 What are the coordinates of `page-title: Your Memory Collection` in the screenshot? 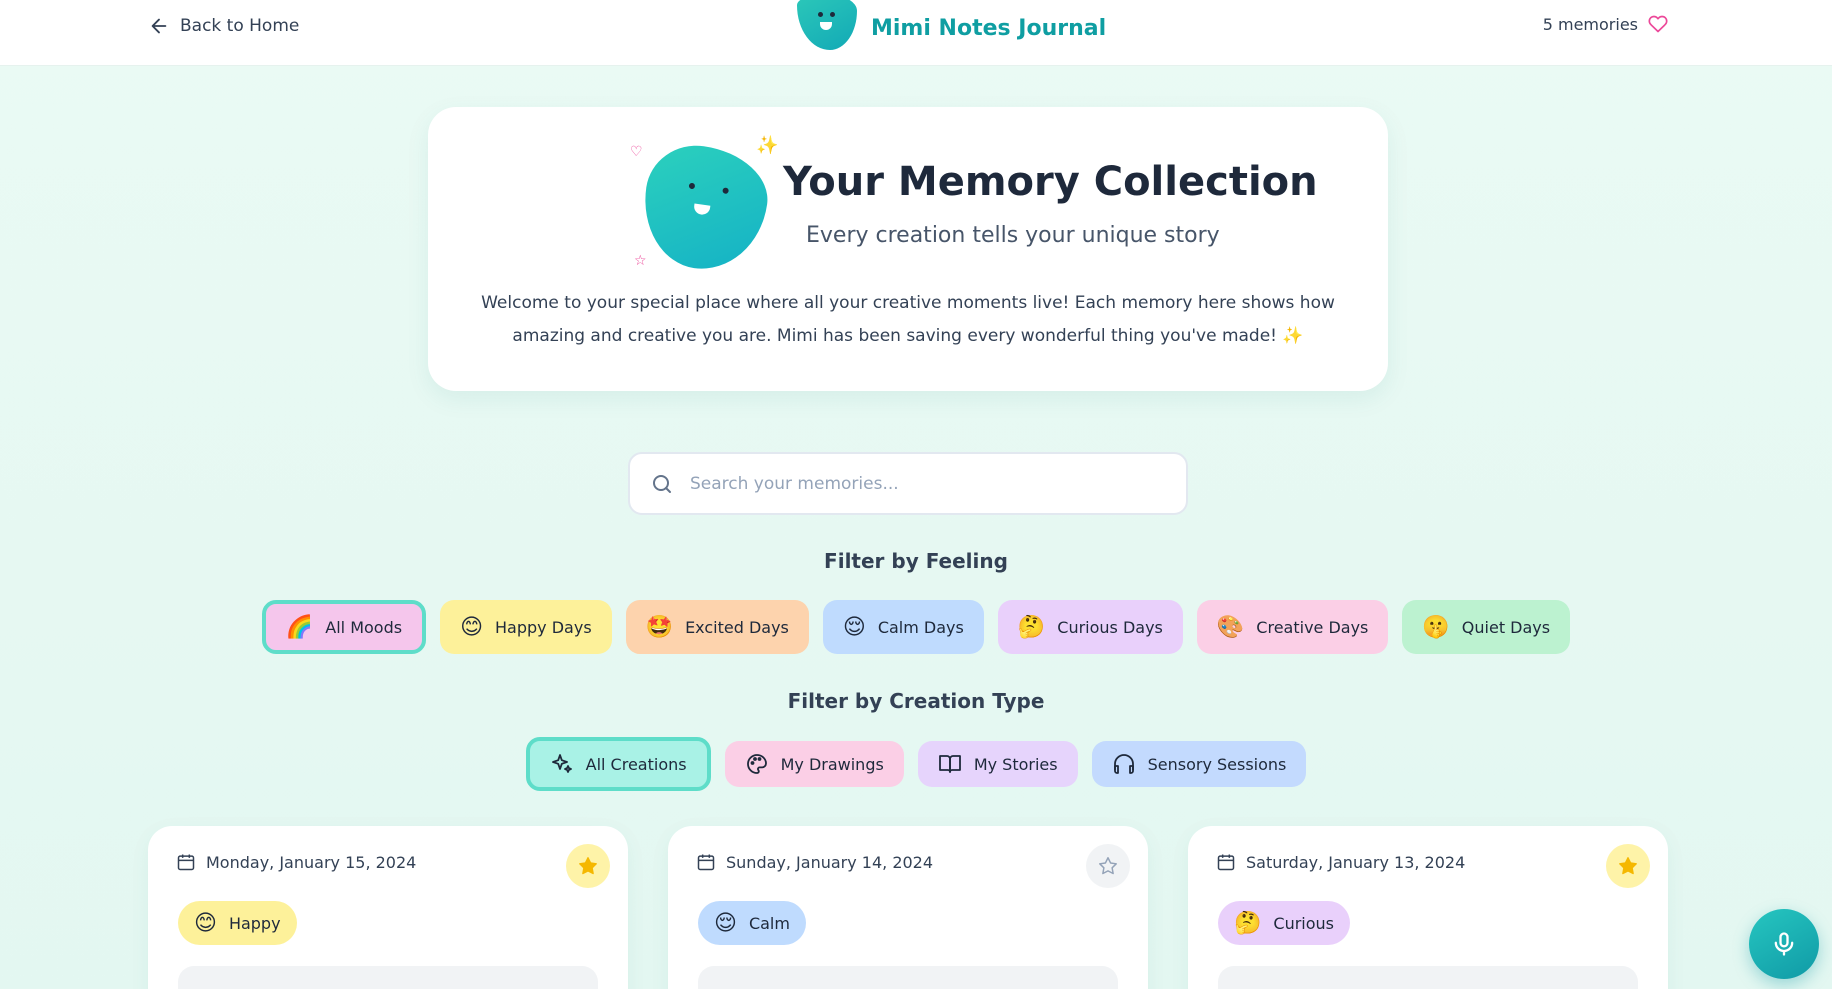 It's located at (1050, 182).